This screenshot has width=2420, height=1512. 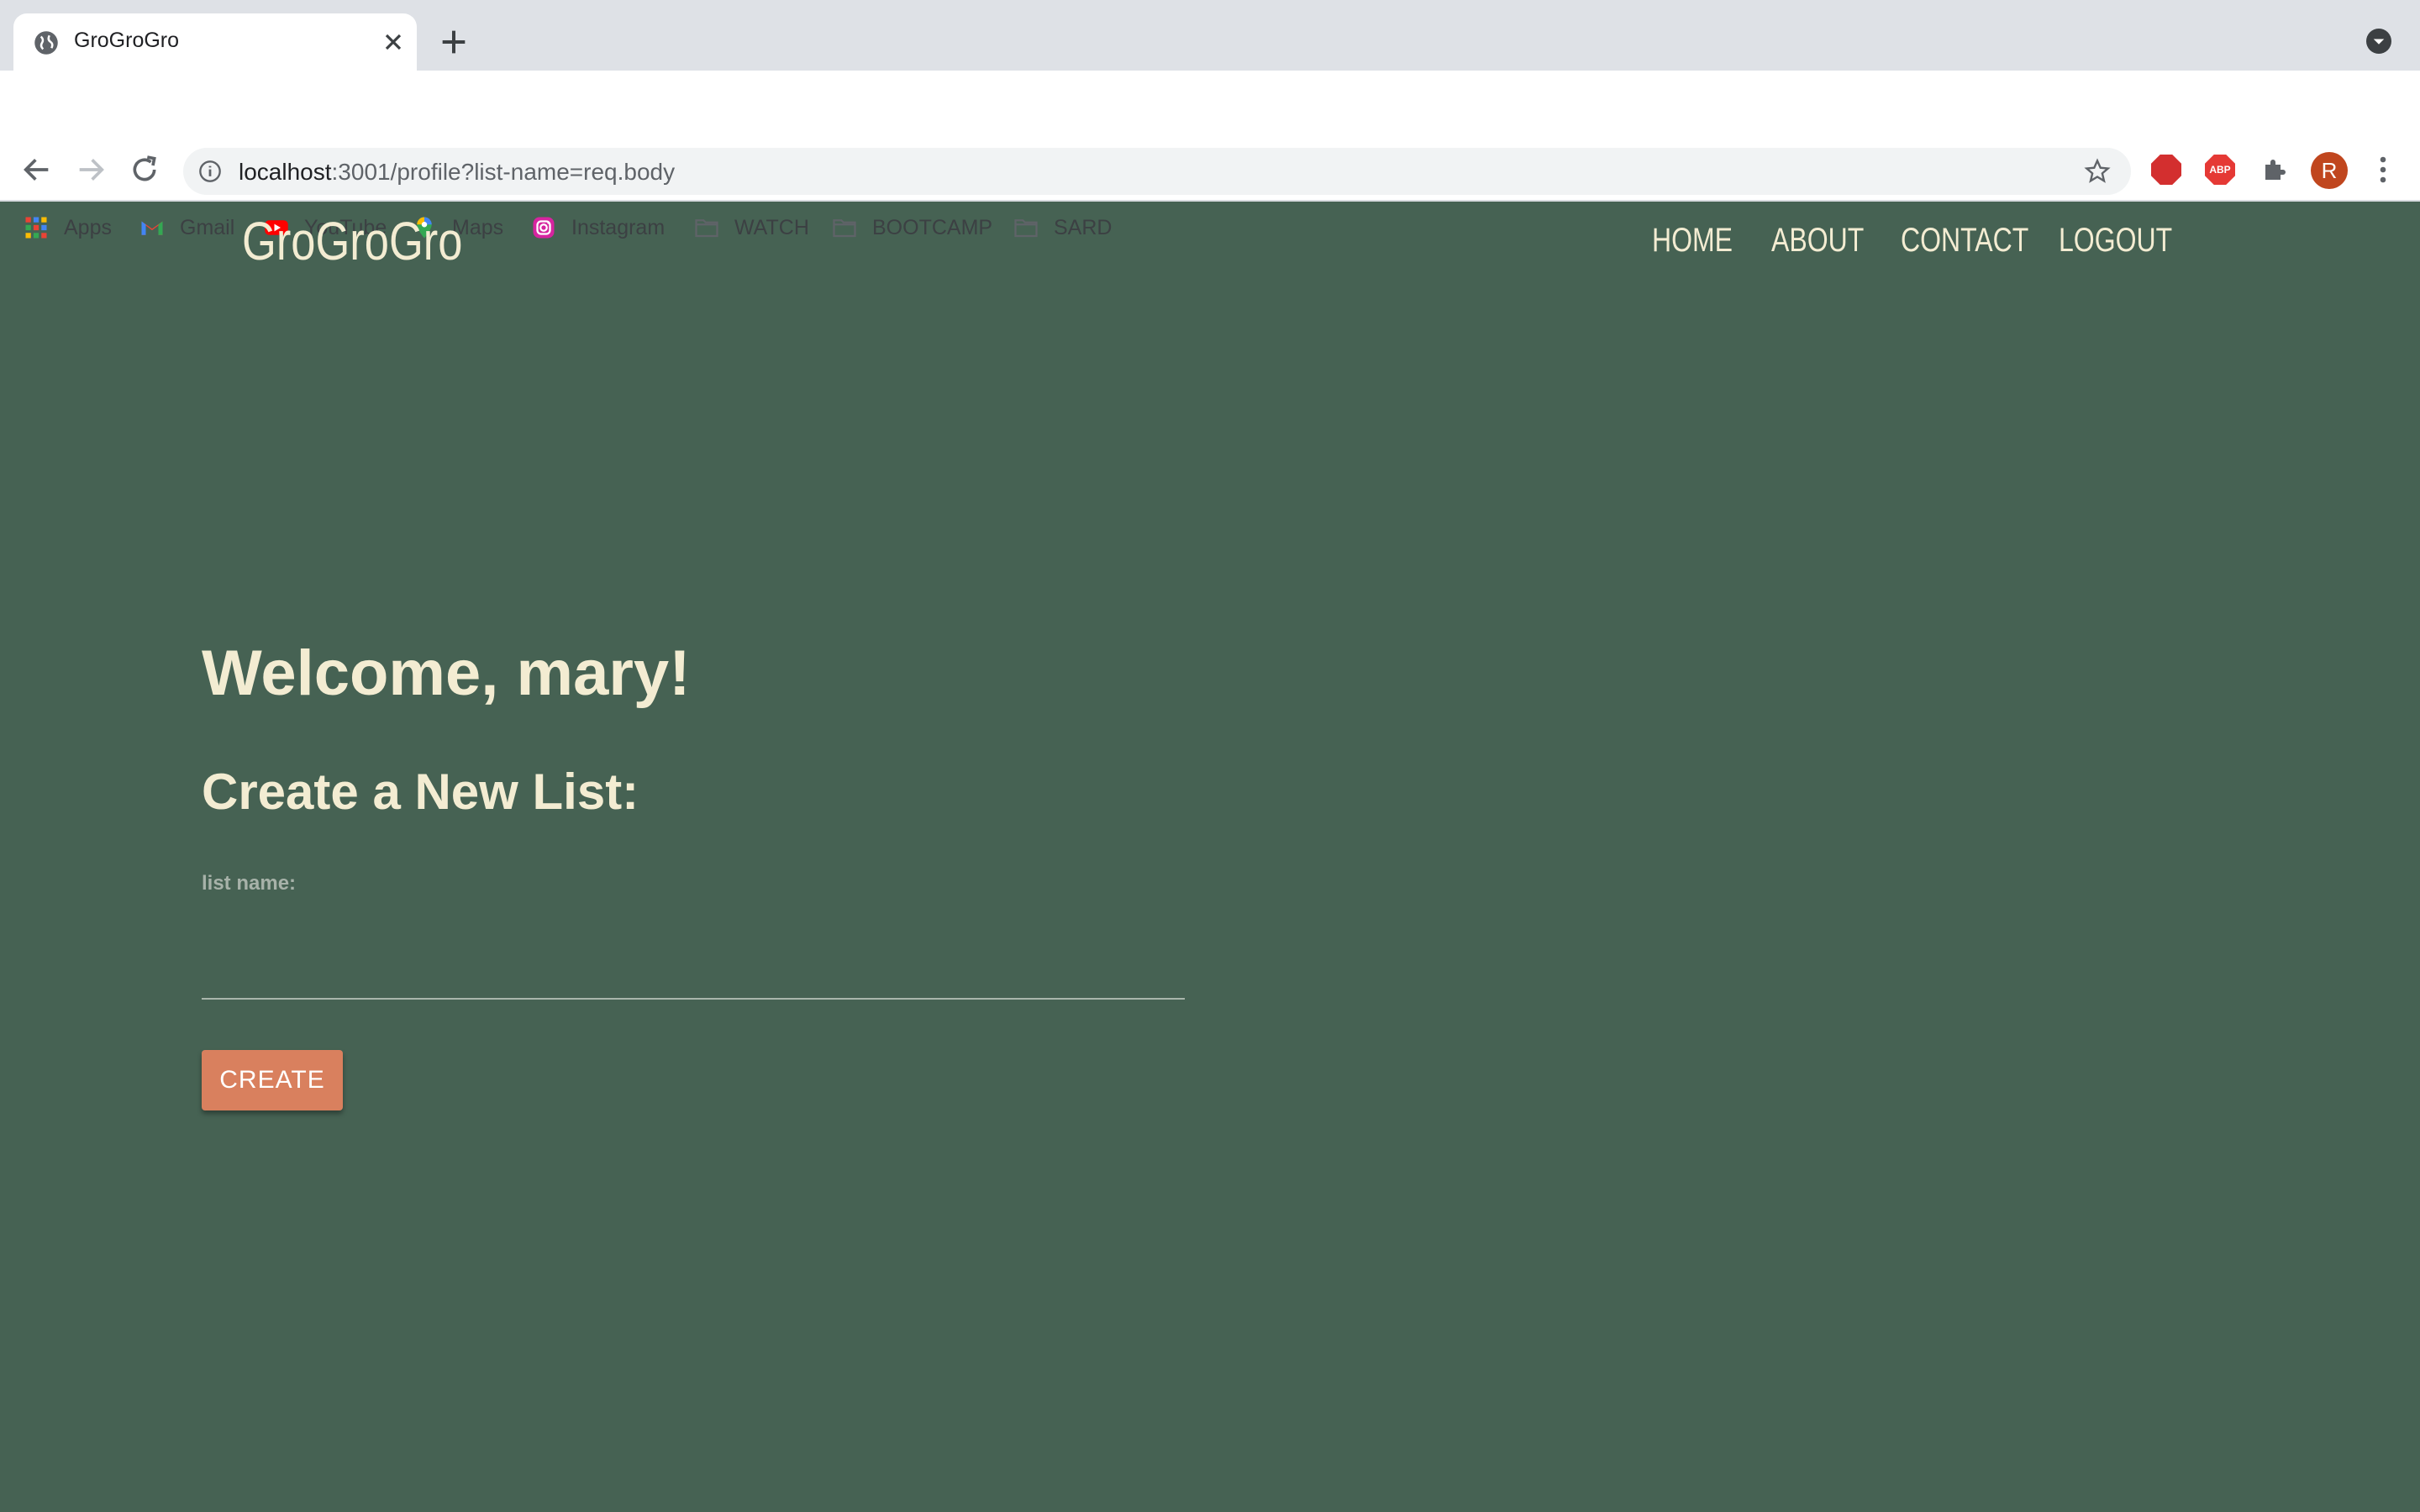 What do you see at coordinates (1083, 227) in the screenshot?
I see `bookmark-label: SARD` at bounding box center [1083, 227].